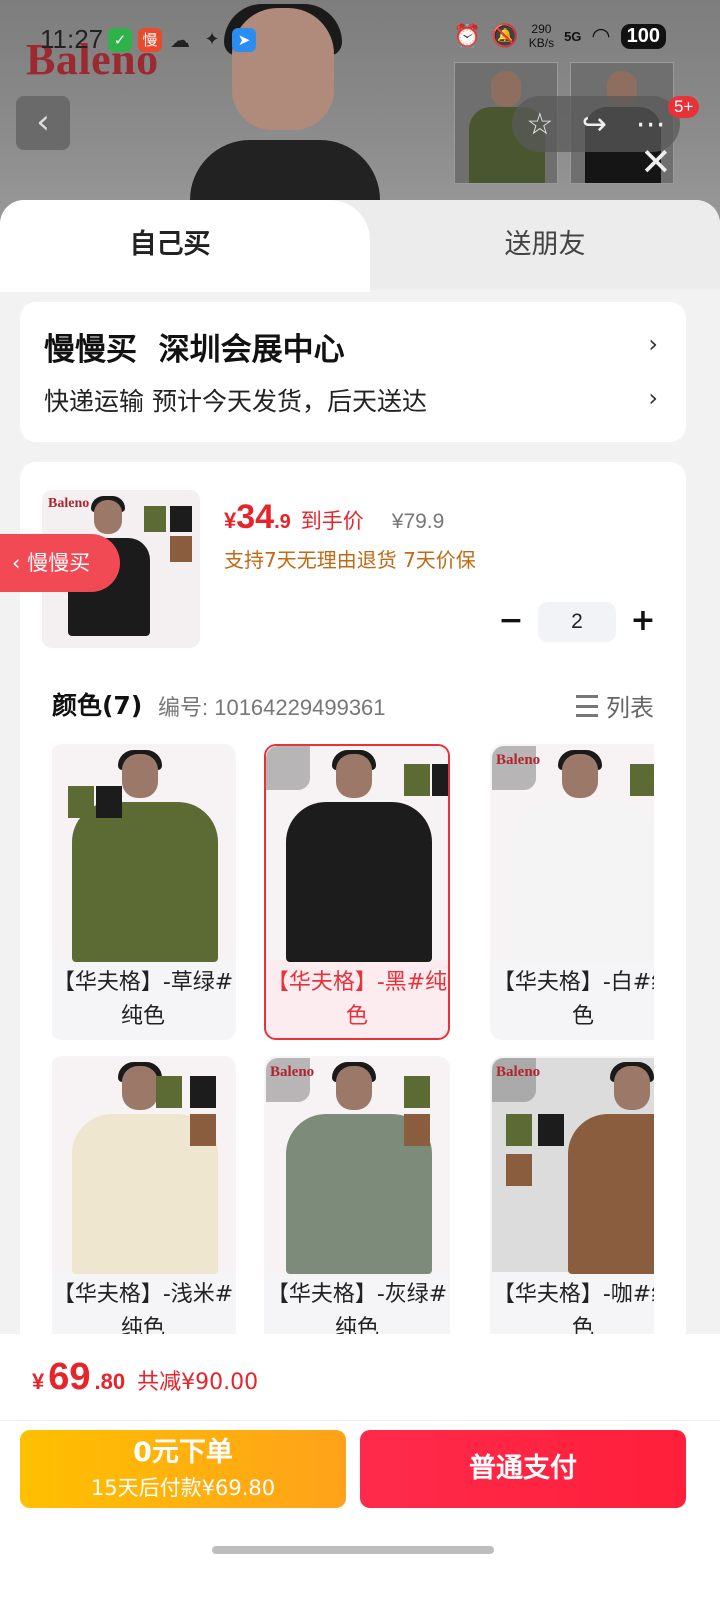  I want to click on color-option: Baleno 【华夫格】-咖#纯色, so click(572, 1200).